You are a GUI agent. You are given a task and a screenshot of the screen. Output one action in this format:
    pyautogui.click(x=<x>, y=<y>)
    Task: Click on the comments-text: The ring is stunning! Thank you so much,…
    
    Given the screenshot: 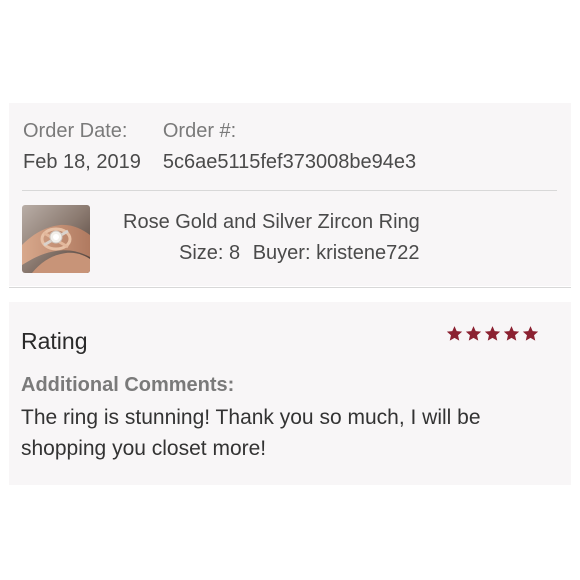 What is the action you would take?
    pyautogui.click(x=251, y=433)
    